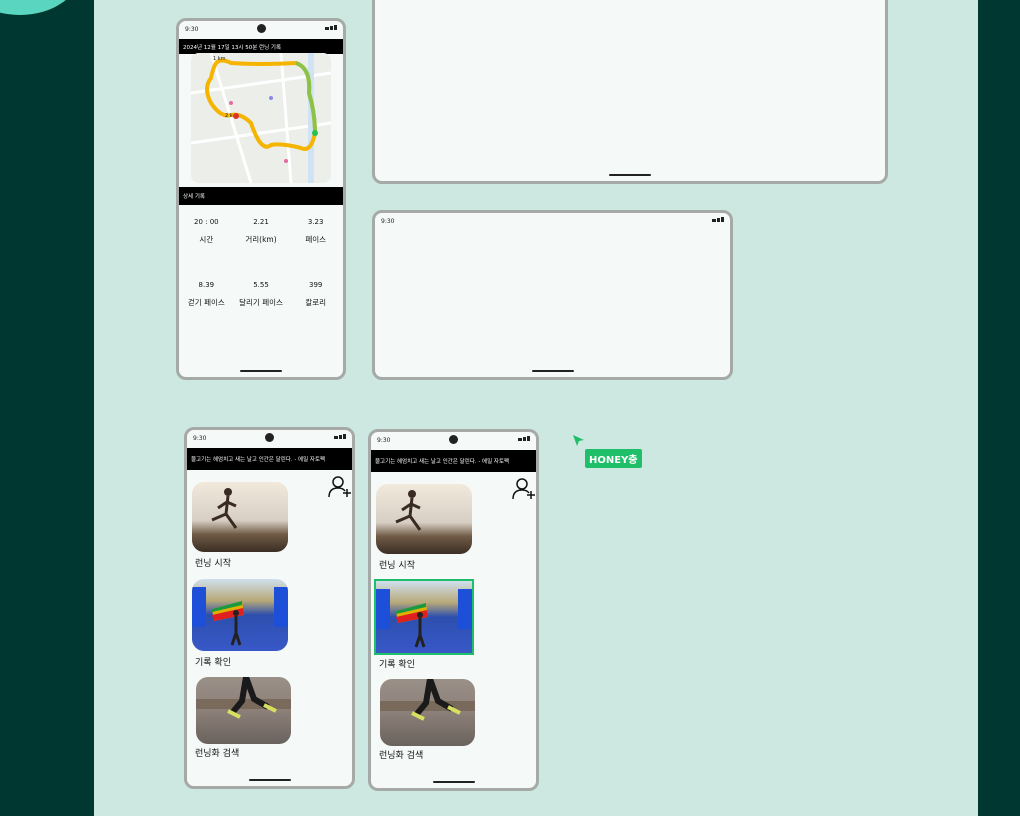  What do you see at coordinates (315, 222) in the screenshot?
I see `stat-value: 3.23` at bounding box center [315, 222].